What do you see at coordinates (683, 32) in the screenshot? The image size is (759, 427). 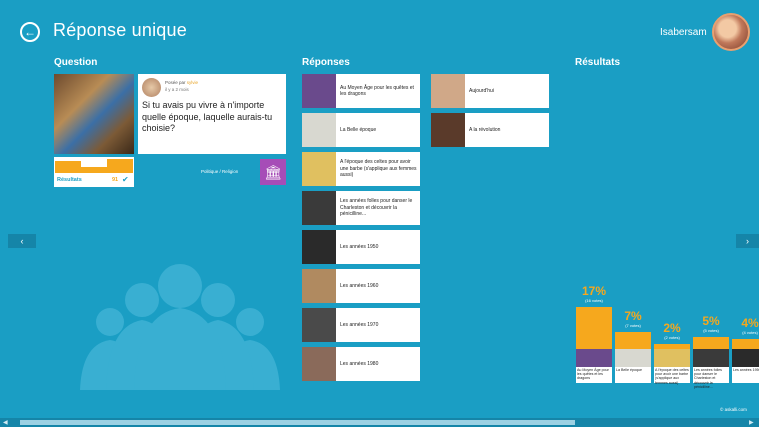 I see `username: Isabersam` at bounding box center [683, 32].